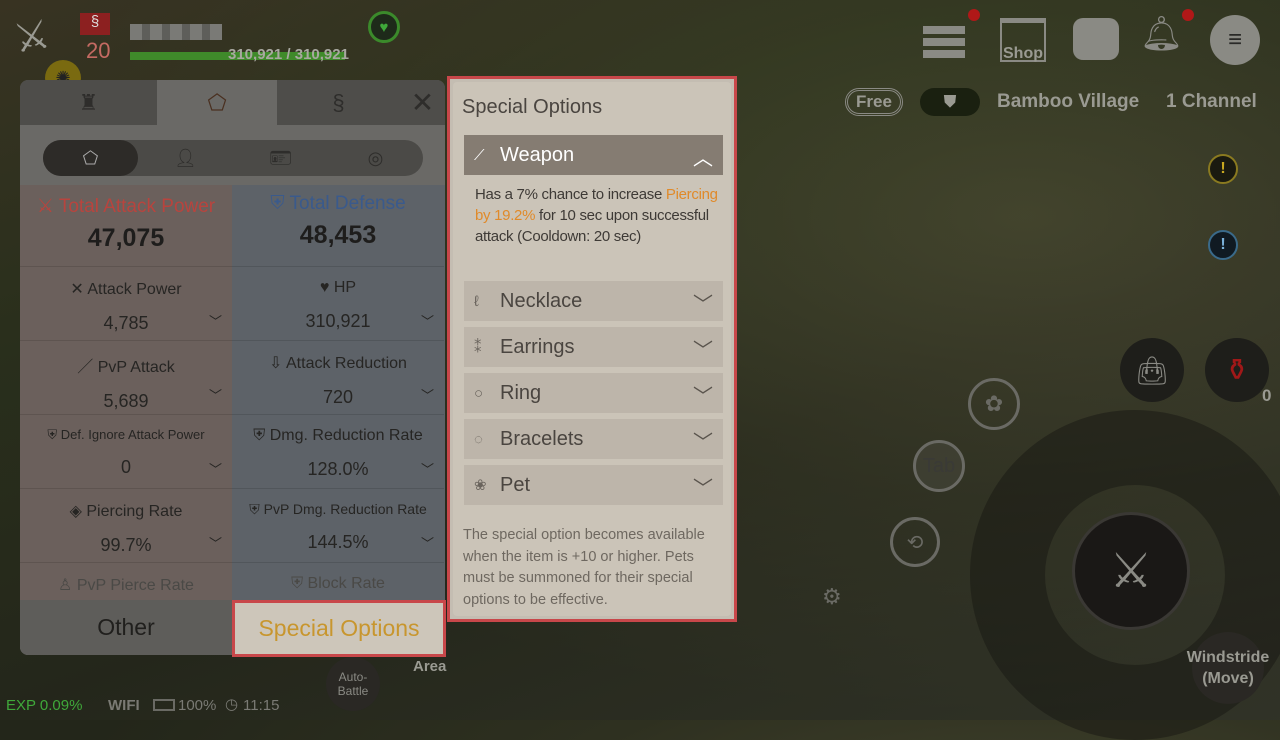  What do you see at coordinates (85, 367) in the screenshot?
I see `stat-icon: ／` at bounding box center [85, 367].